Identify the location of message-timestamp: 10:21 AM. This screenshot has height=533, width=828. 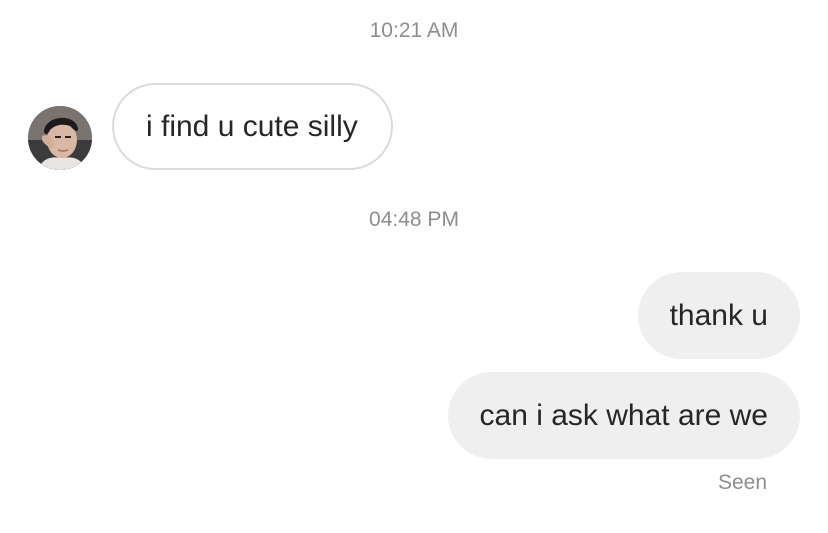
(414, 30).